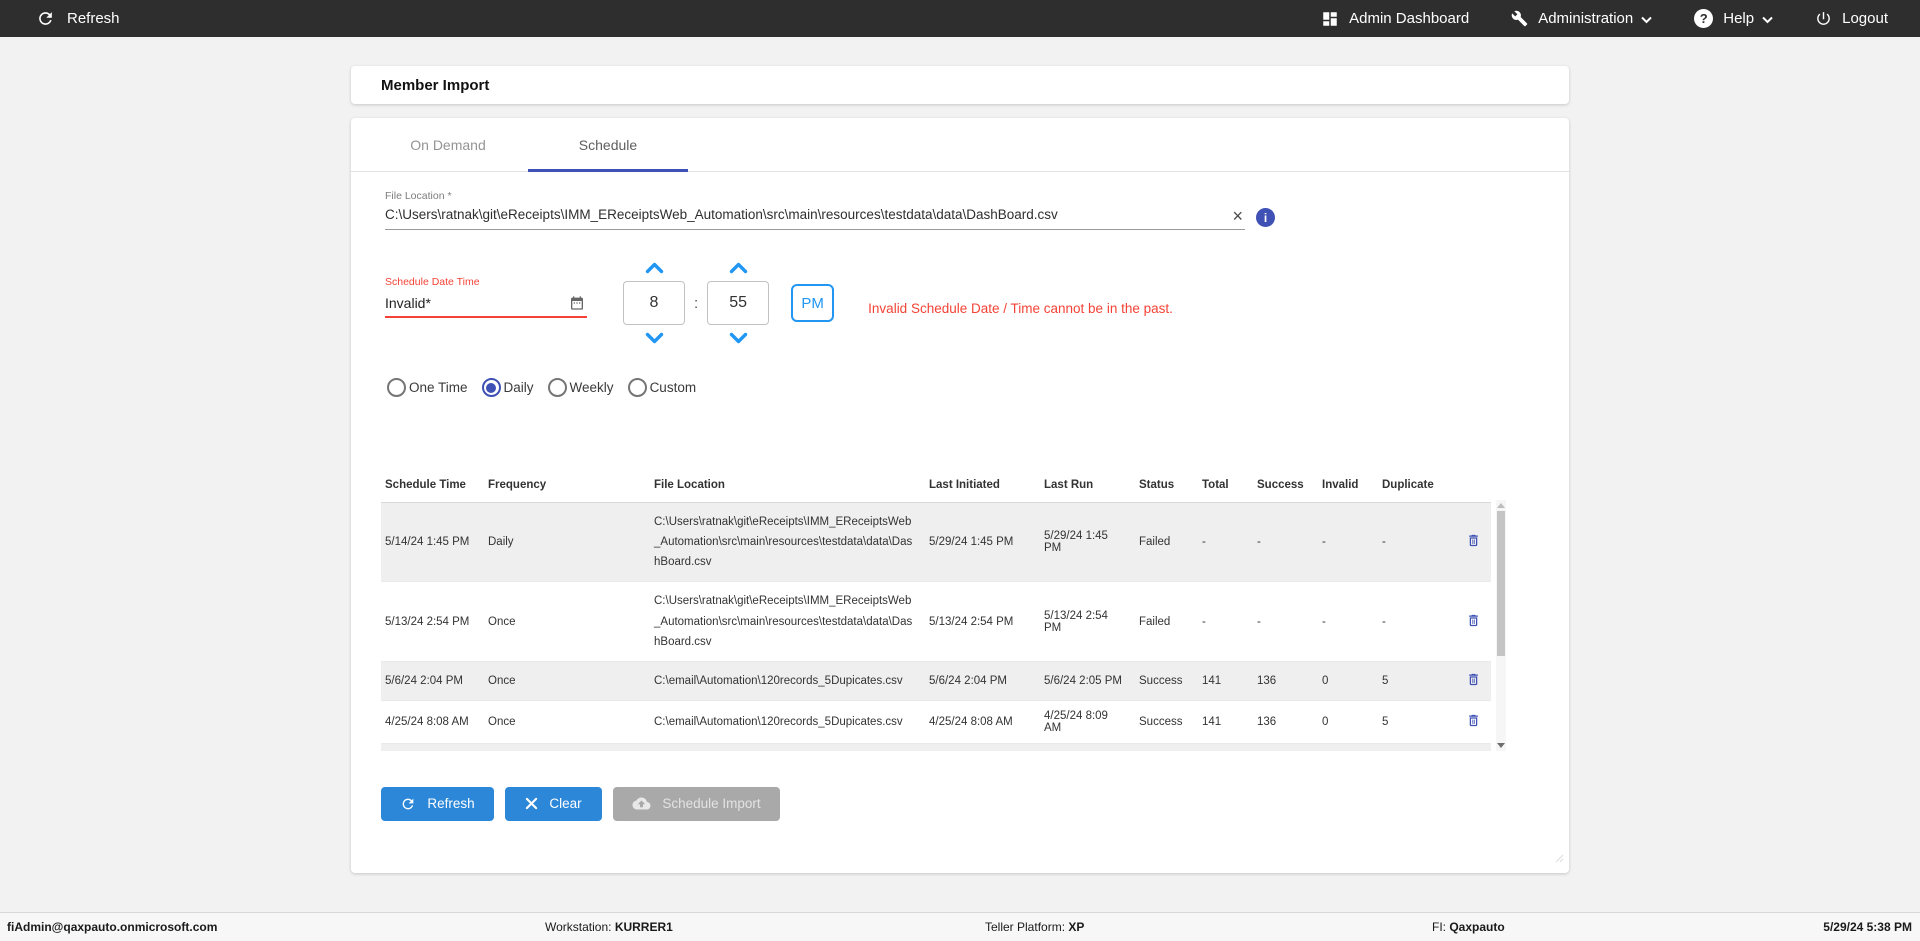  I want to click on scrollbar-thumb, so click(1501, 583).